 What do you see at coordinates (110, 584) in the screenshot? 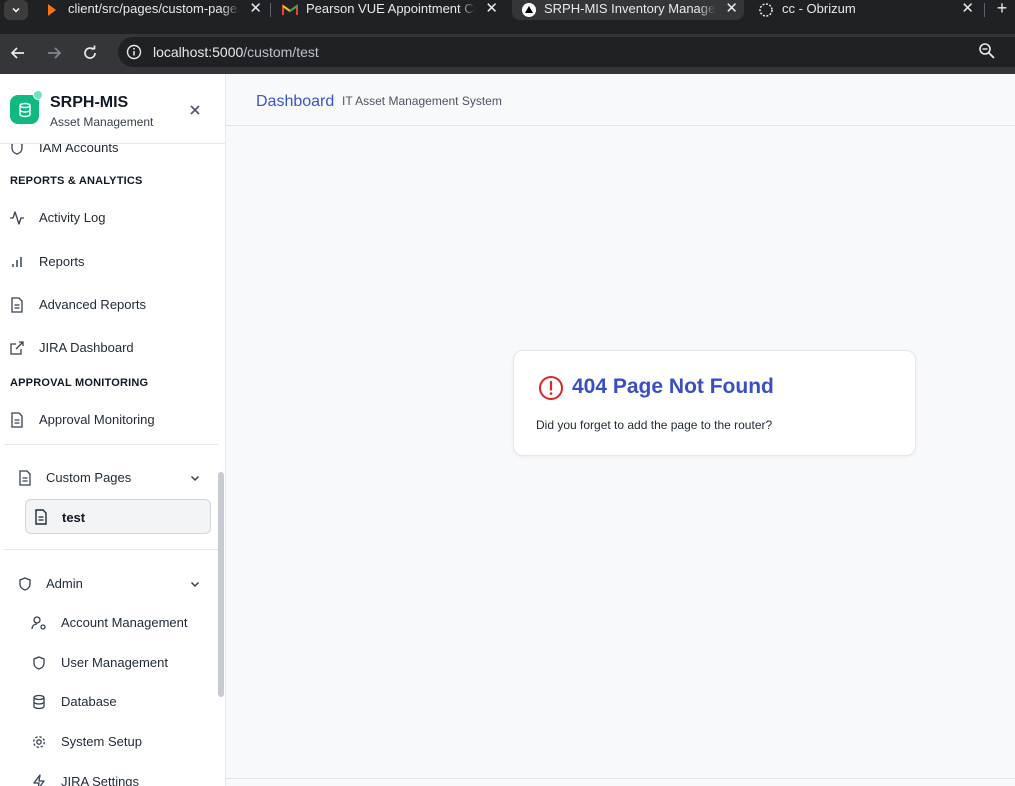
I see `sidebar-group-admin: Admin` at bounding box center [110, 584].